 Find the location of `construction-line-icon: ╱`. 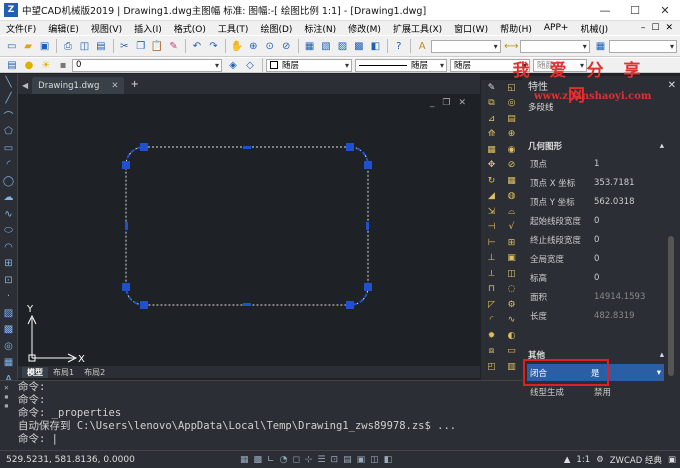

construction-line-icon: ╱ is located at coordinates (8, 99).